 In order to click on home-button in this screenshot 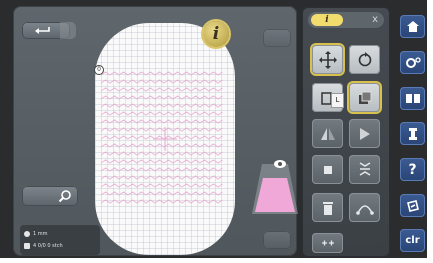, I will do `click(412, 26)`.